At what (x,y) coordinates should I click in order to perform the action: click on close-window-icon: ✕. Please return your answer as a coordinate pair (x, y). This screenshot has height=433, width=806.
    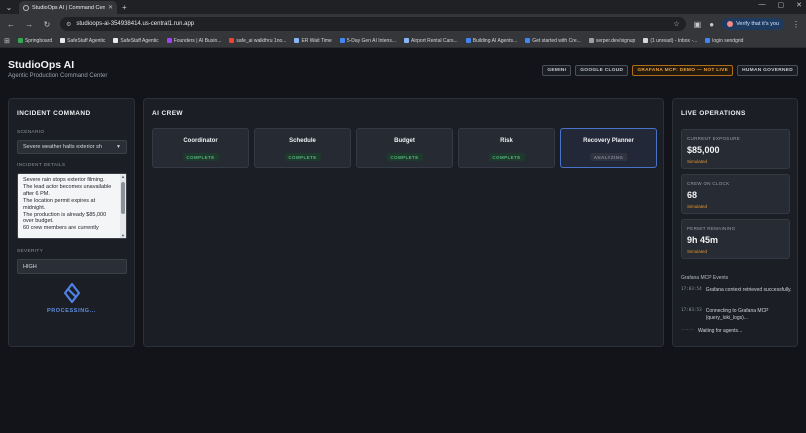
    Looking at the image, I should click on (799, 5).